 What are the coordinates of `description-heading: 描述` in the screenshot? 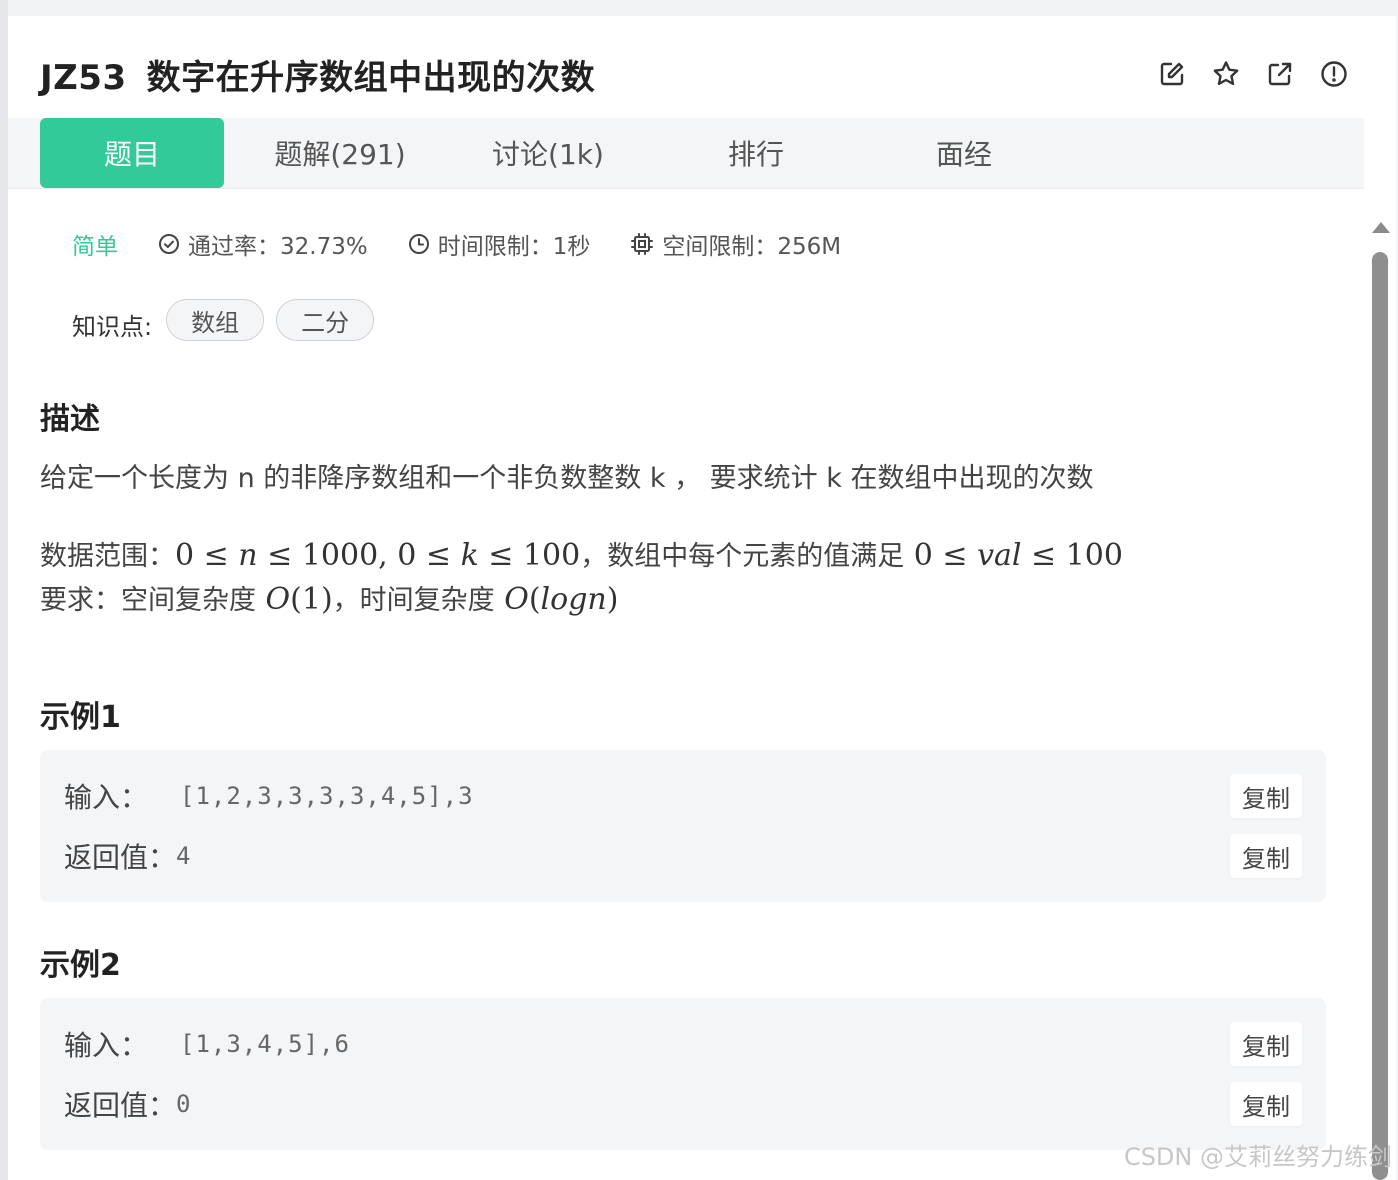 It's located at (70, 419).